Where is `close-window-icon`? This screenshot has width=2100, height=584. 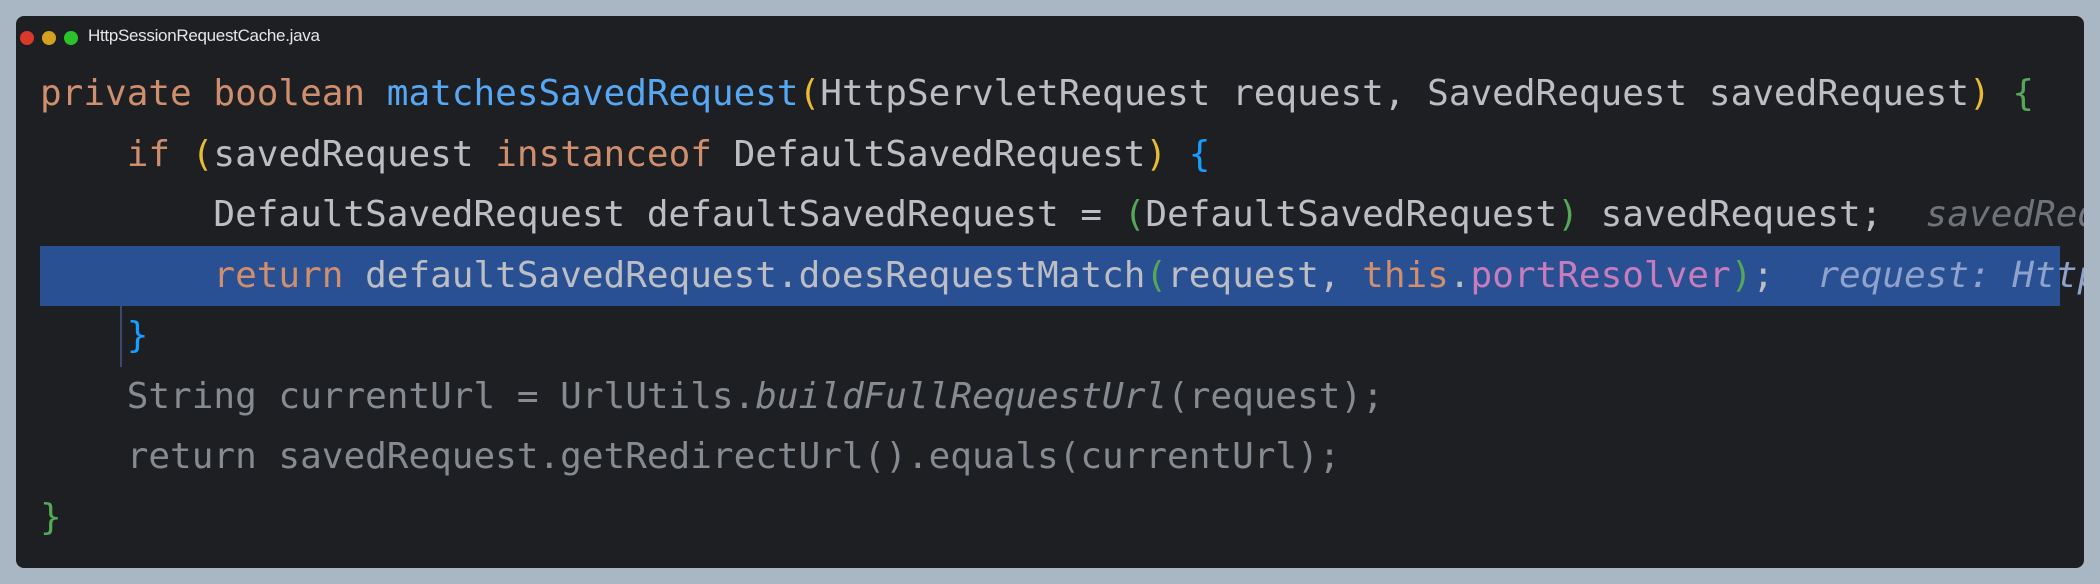
close-window-icon is located at coordinates (27, 38).